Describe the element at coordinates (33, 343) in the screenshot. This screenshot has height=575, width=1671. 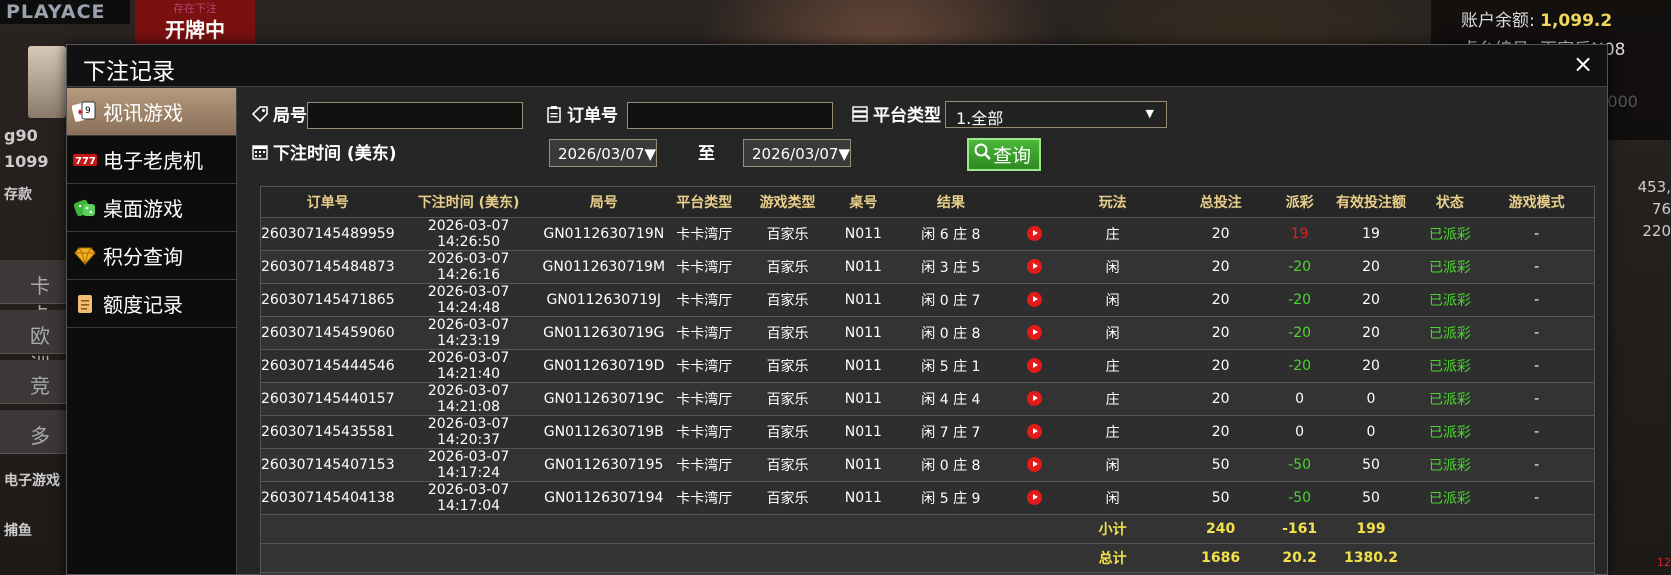
I see `lobby-tab-2: 欧洲` at that location.